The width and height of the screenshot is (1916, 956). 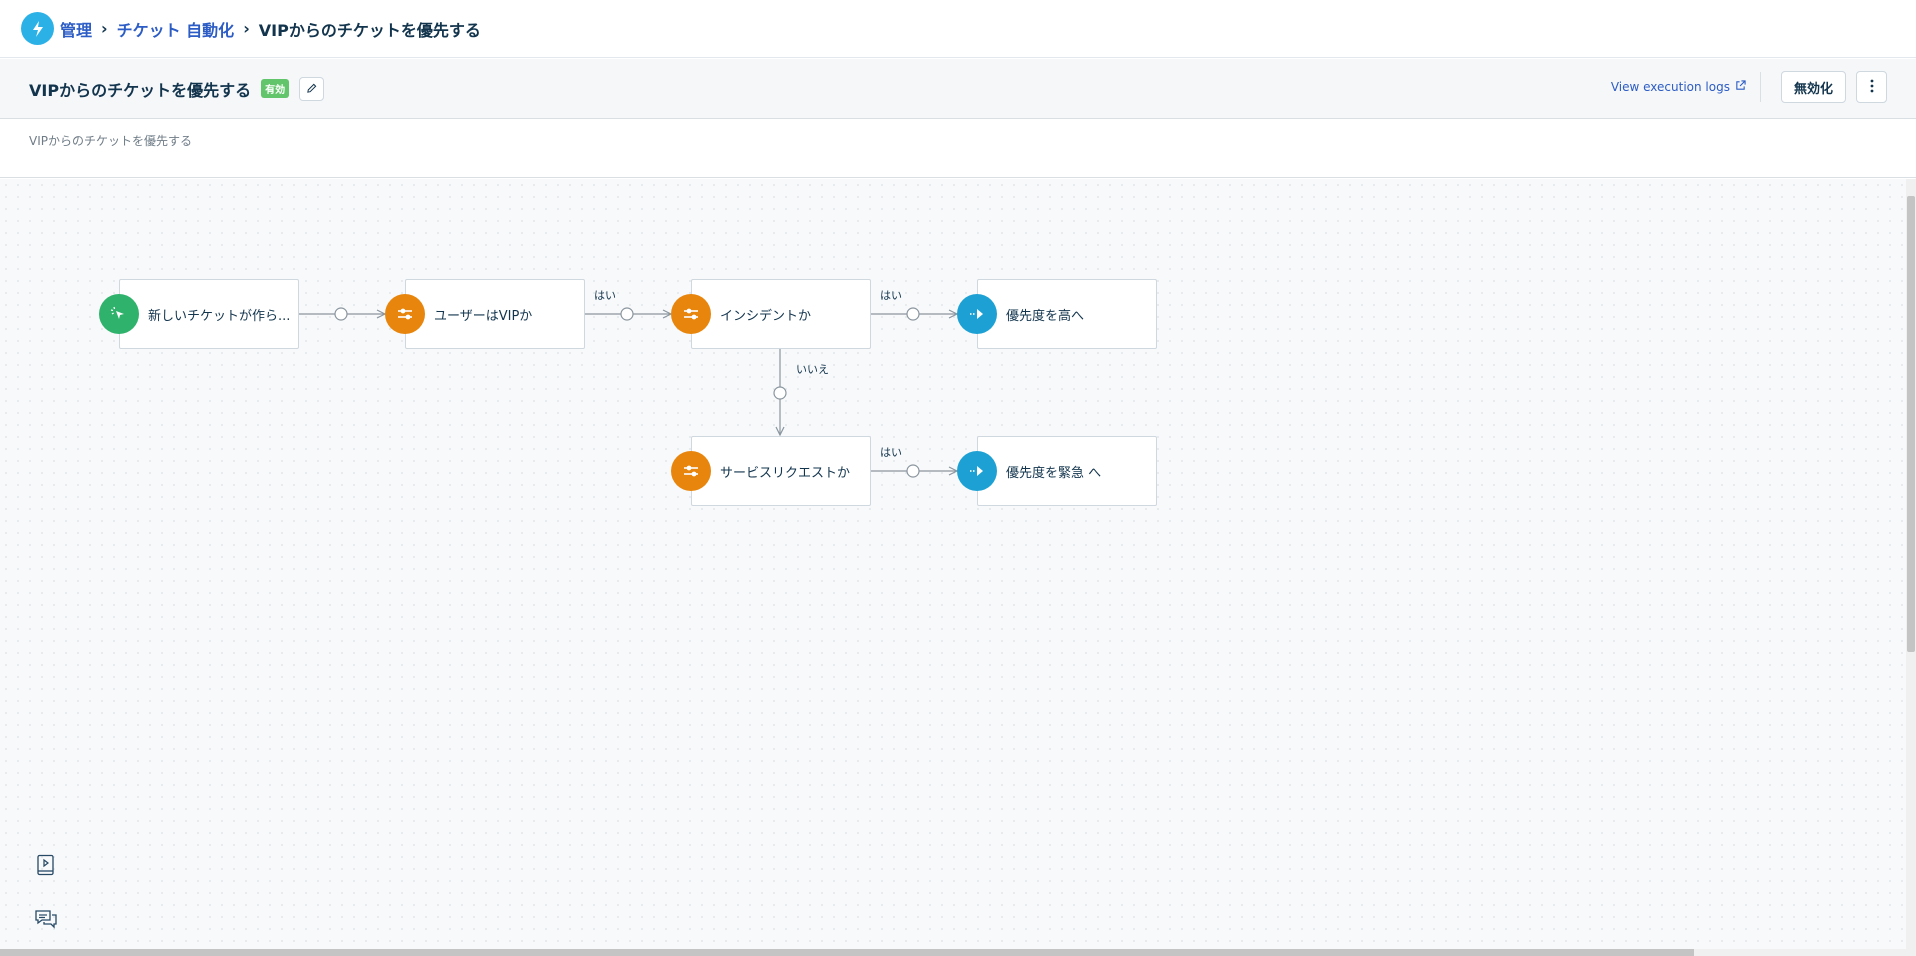 What do you see at coordinates (958, 29) in the screenshot?
I see `top-bar: 管理 › チケット 自動化 › VIPからのチケットを優先する` at bounding box center [958, 29].